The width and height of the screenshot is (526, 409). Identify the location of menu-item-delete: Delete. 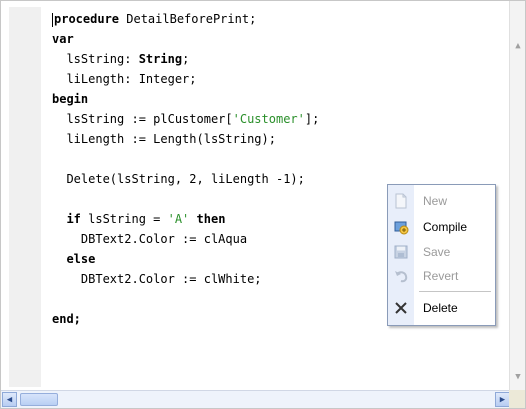
(441, 308).